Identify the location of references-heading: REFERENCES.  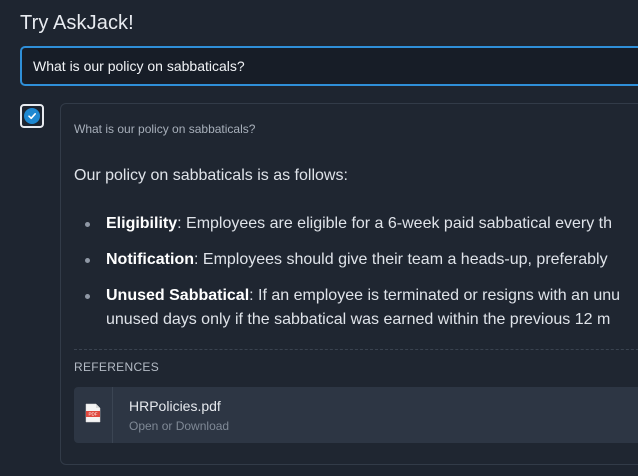
(117, 367).